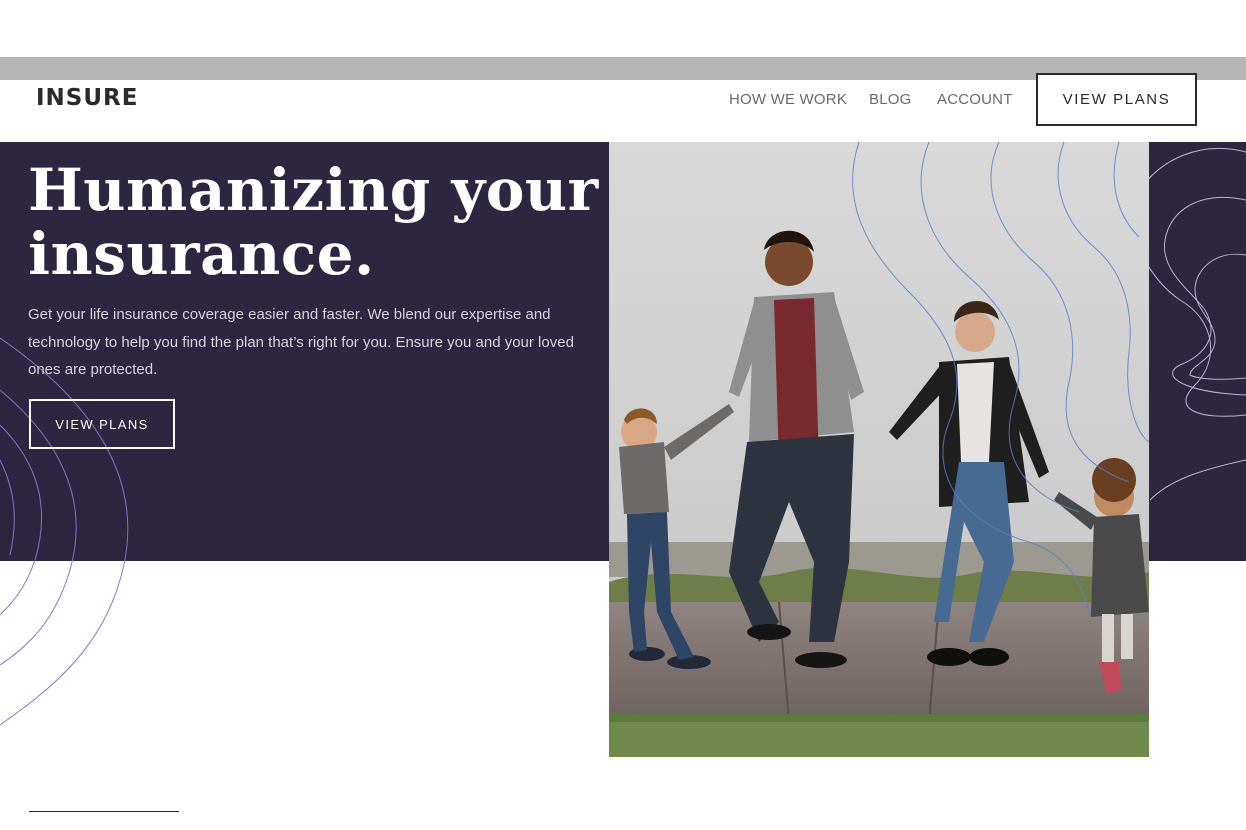 The height and width of the screenshot is (830, 1246). I want to click on nav-blog: BLOG, so click(890, 100).